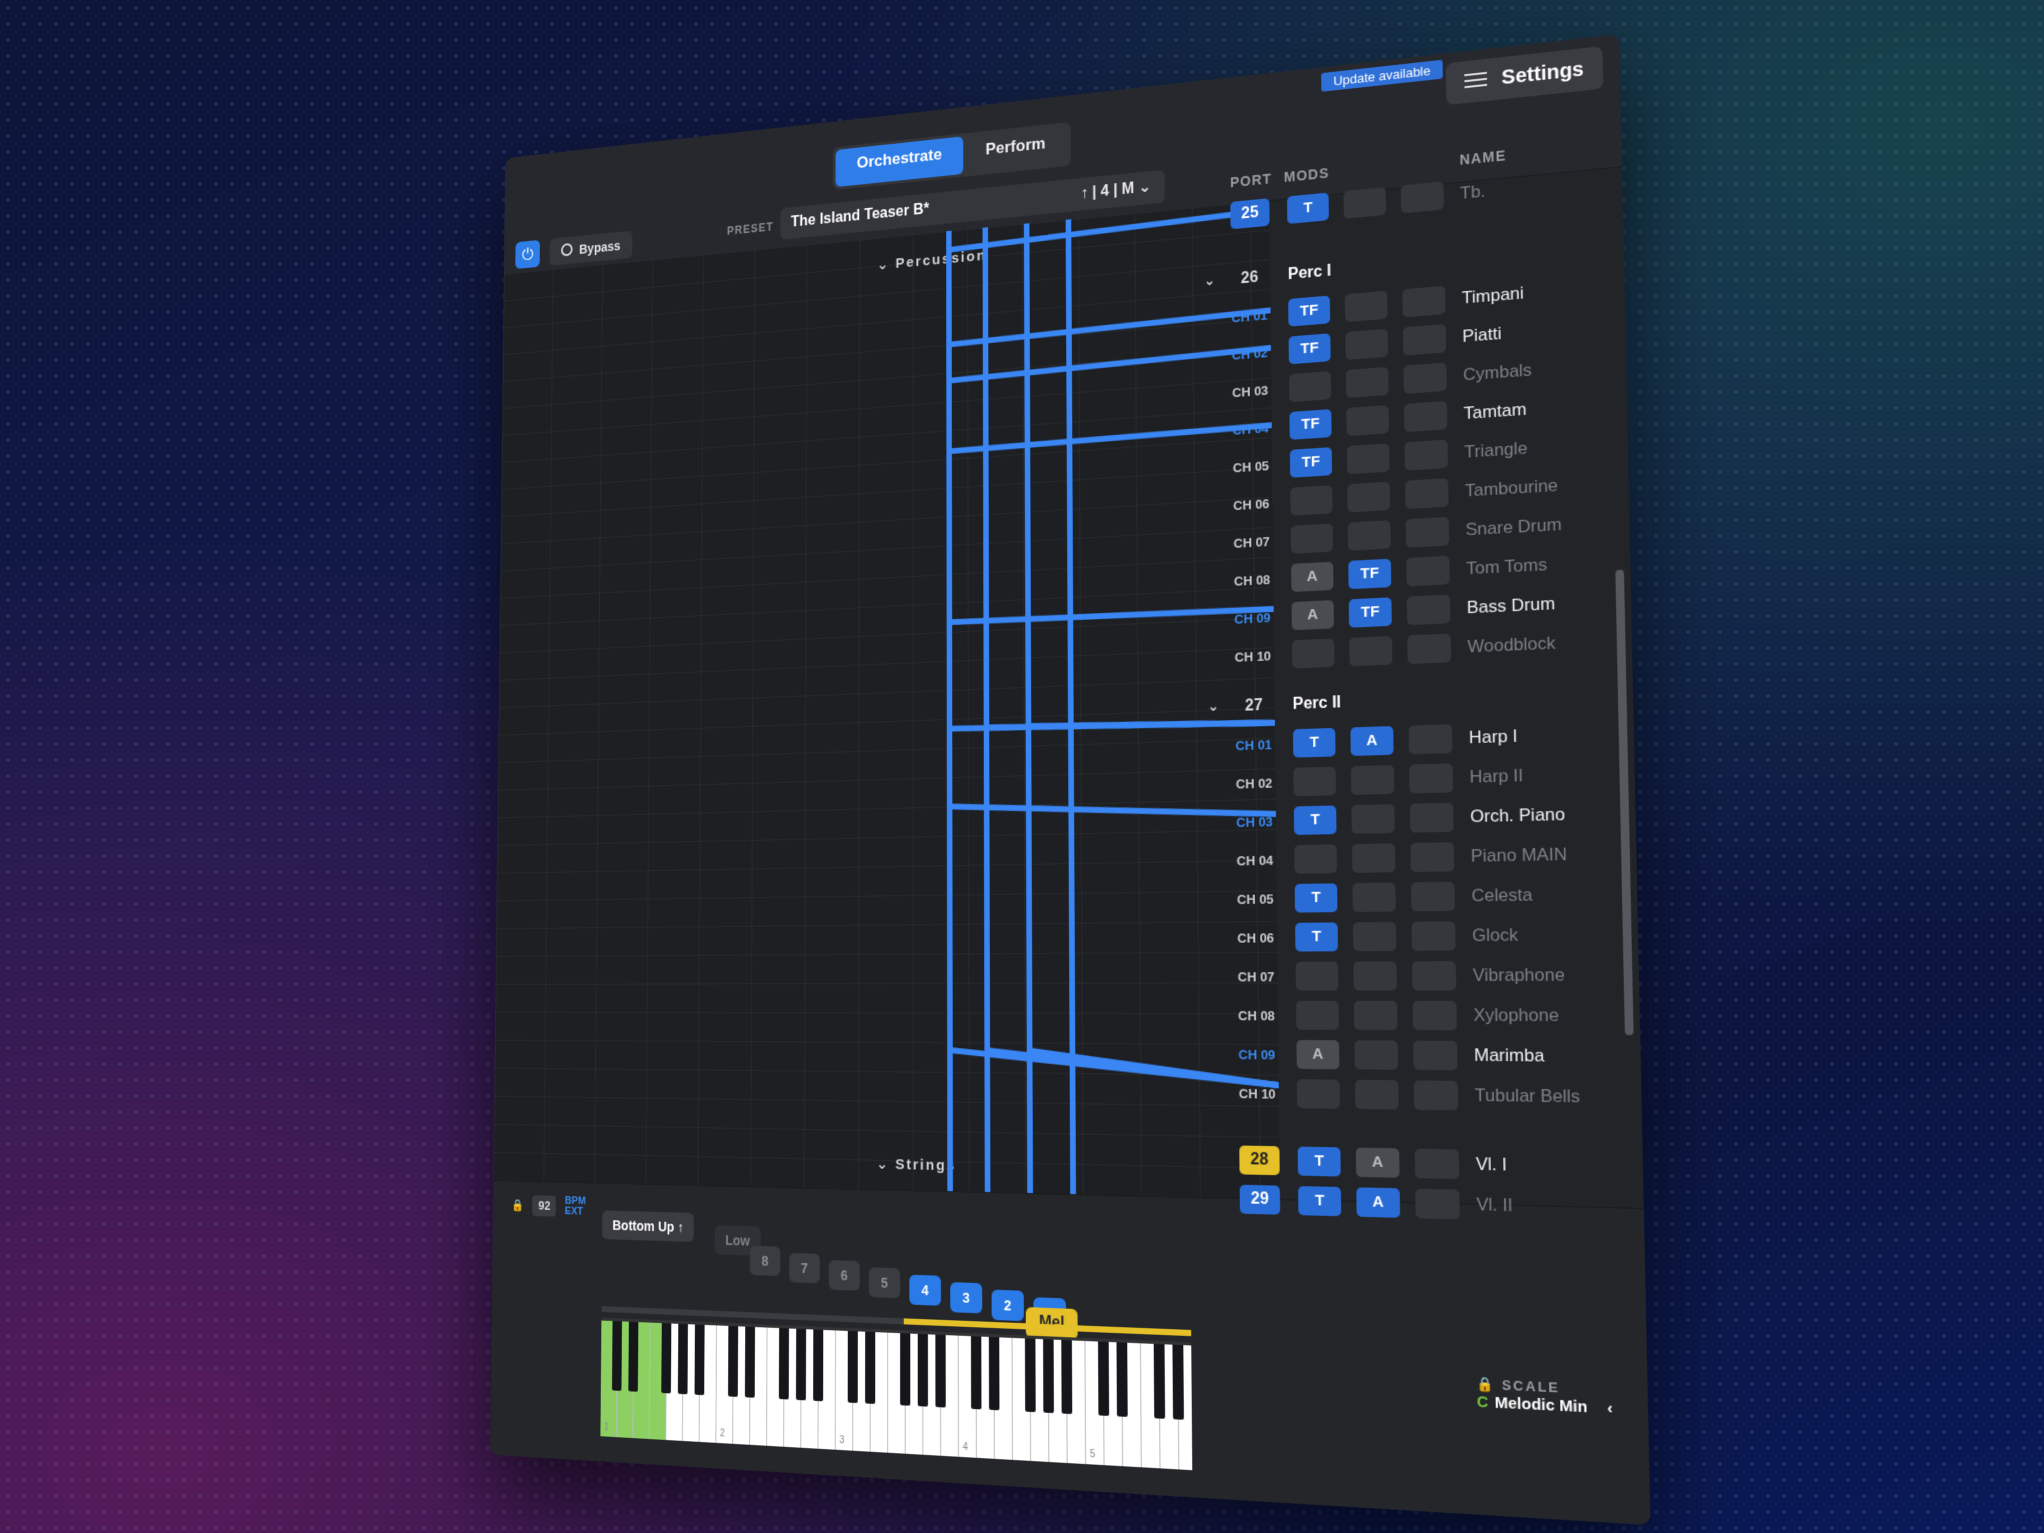  I want to click on channel-row: CH 05 T Celesta, so click(1424, 897).